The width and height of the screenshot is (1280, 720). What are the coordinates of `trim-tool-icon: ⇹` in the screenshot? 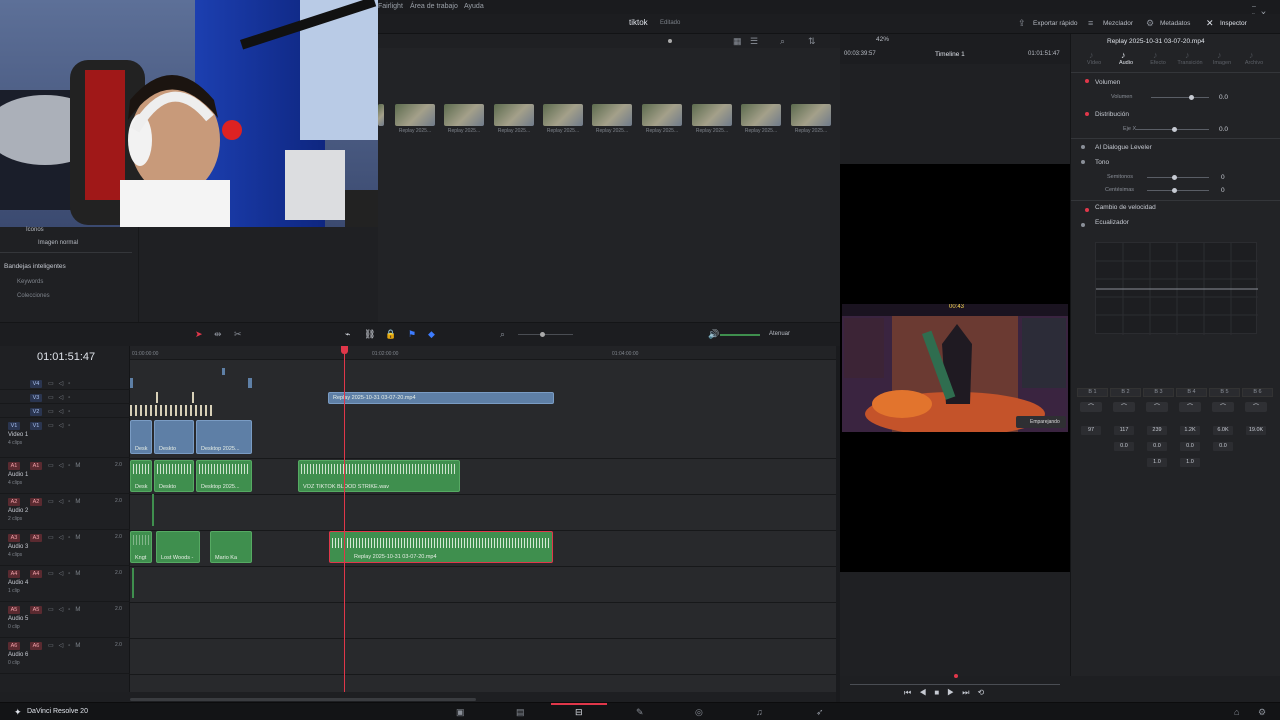 It's located at (218, 334).